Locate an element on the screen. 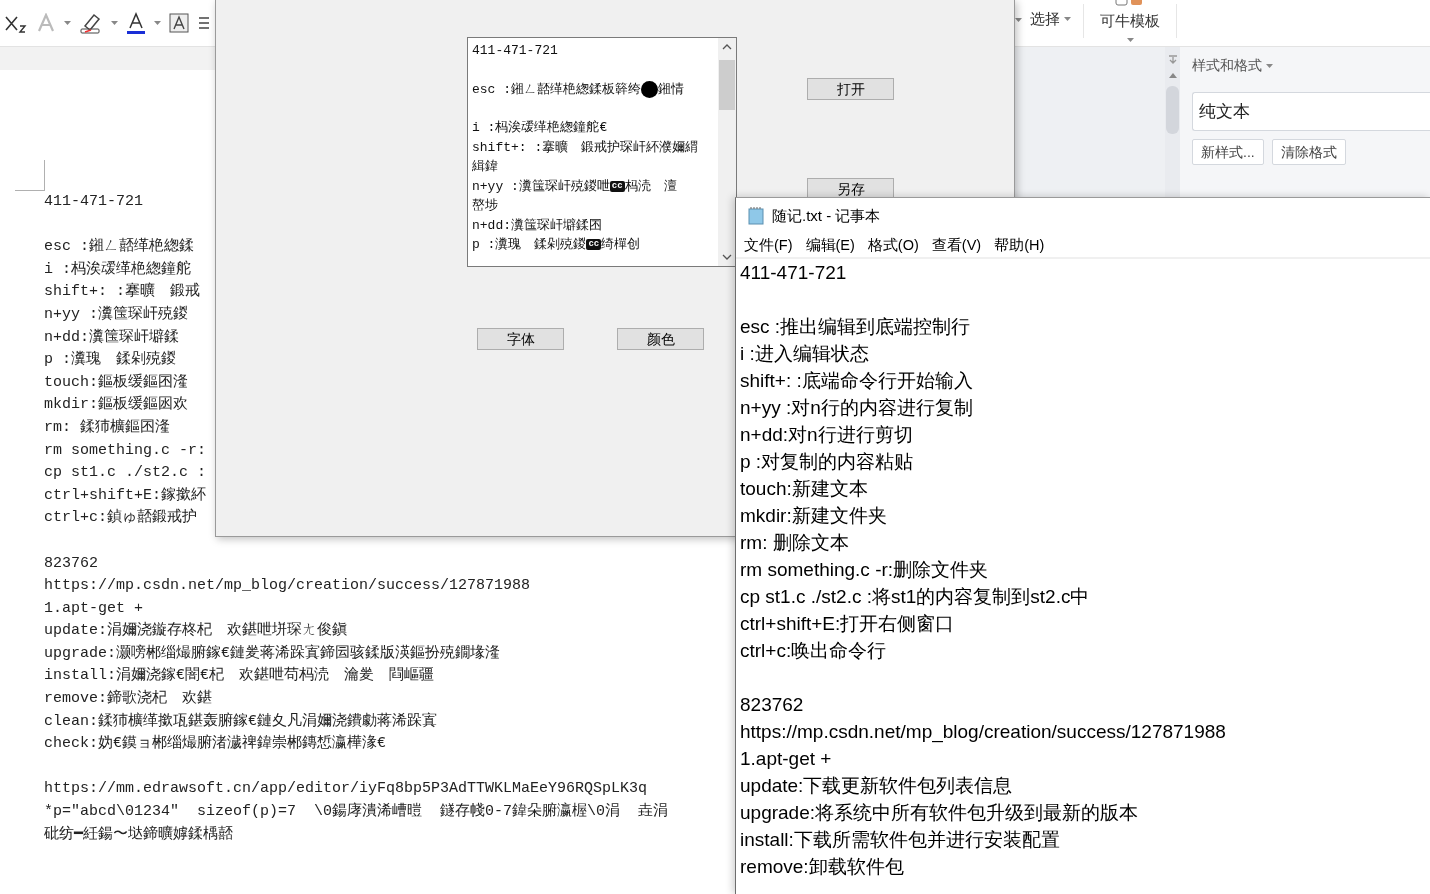  text-line: shift+: :搴曠 鍛戒护琛屽紑濮嬭緭 is located at coordinates (585, 147).